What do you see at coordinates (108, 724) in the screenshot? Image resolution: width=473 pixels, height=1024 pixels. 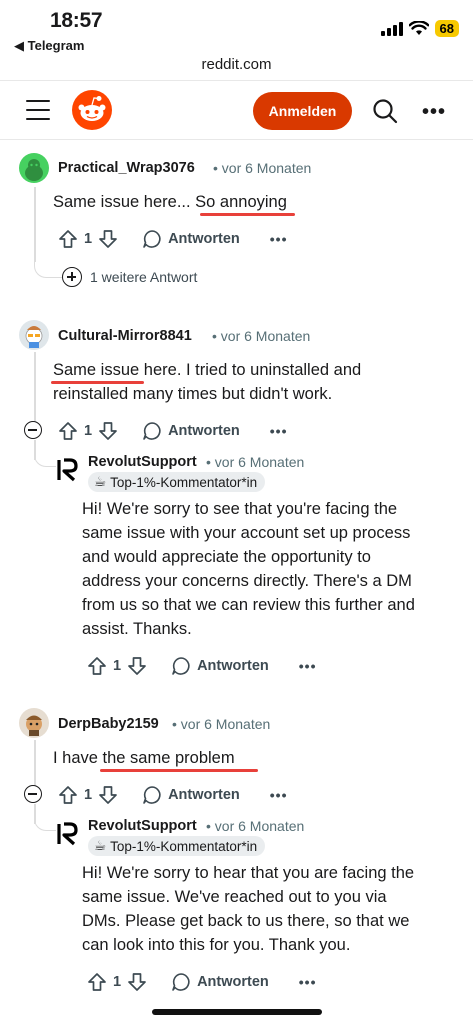 I see `comment-author: DerpBaby2159` at bounding box center [108, 724].